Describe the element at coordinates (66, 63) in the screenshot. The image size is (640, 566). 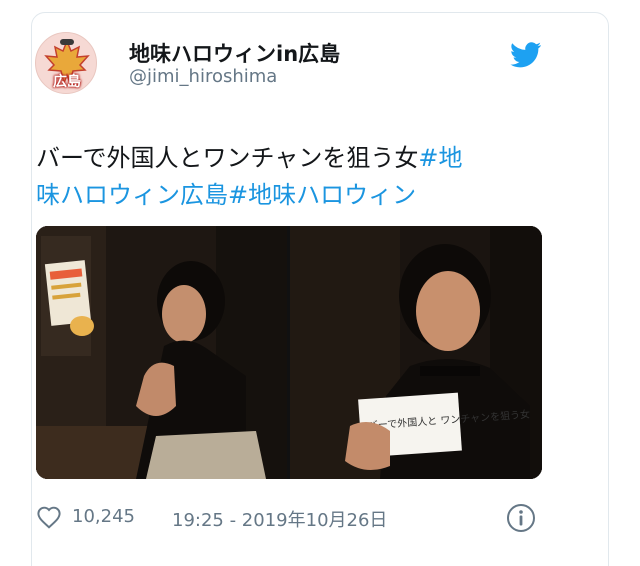
I see `avatar: 広島` at that location.